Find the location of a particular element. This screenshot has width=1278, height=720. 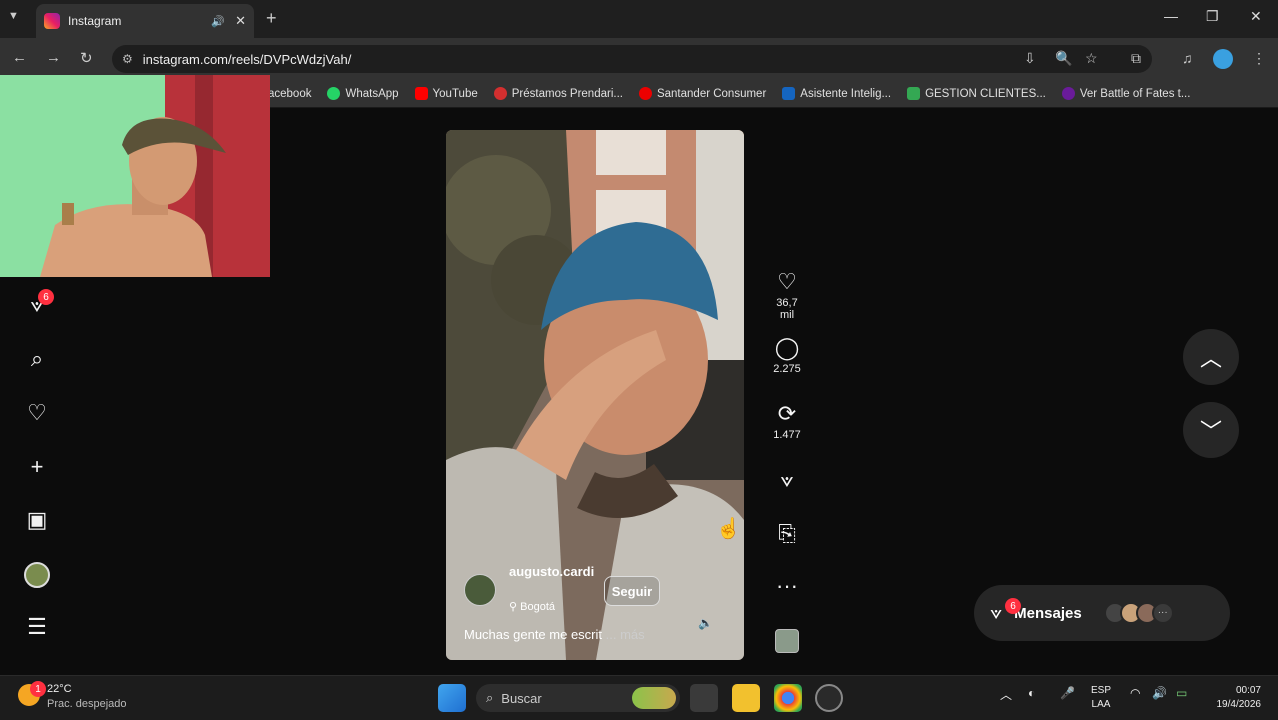

new-tab-button: + is located at coordinates (271, 18).